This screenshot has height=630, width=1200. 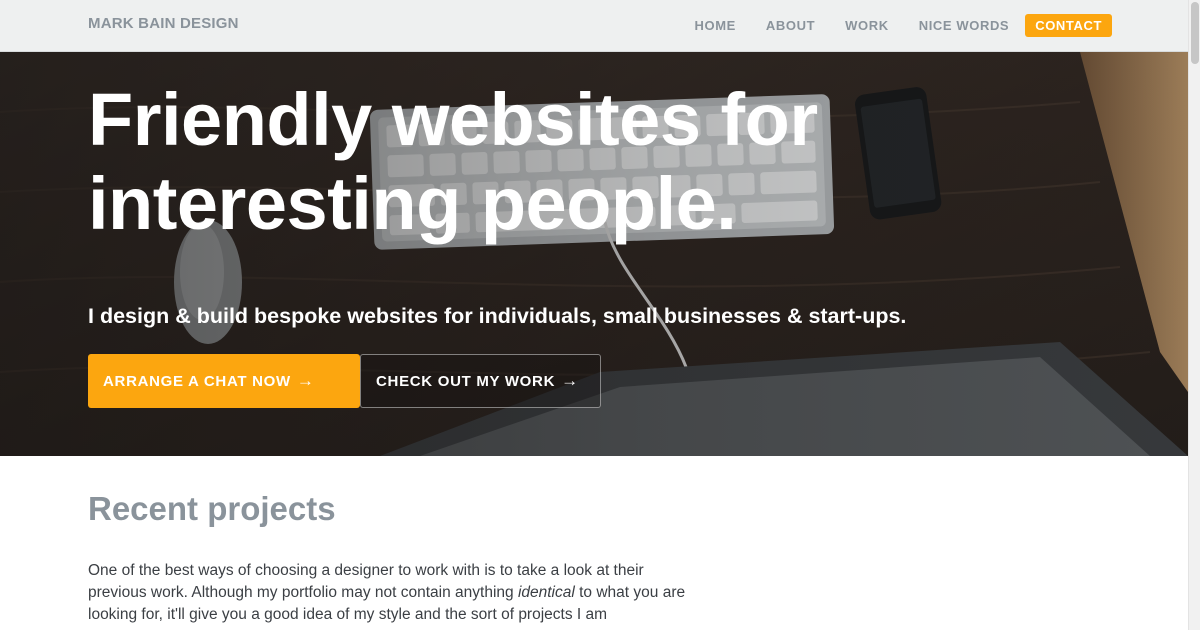 What do you see at coordinates (1195, 33) in the screenshot?
I see `scrollbar-thumb` at bounding box center [1195, 33].